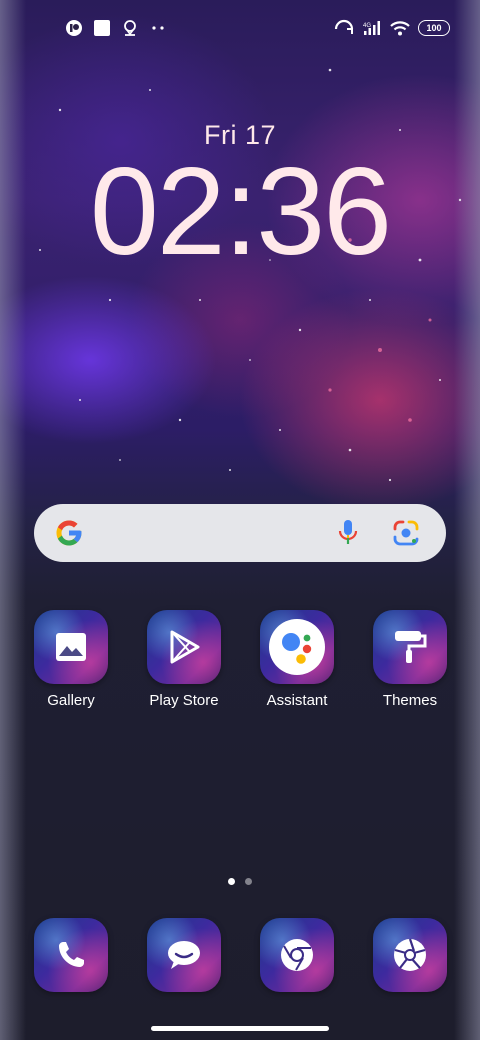  I want to click on dock-messages, so click(184, 955).